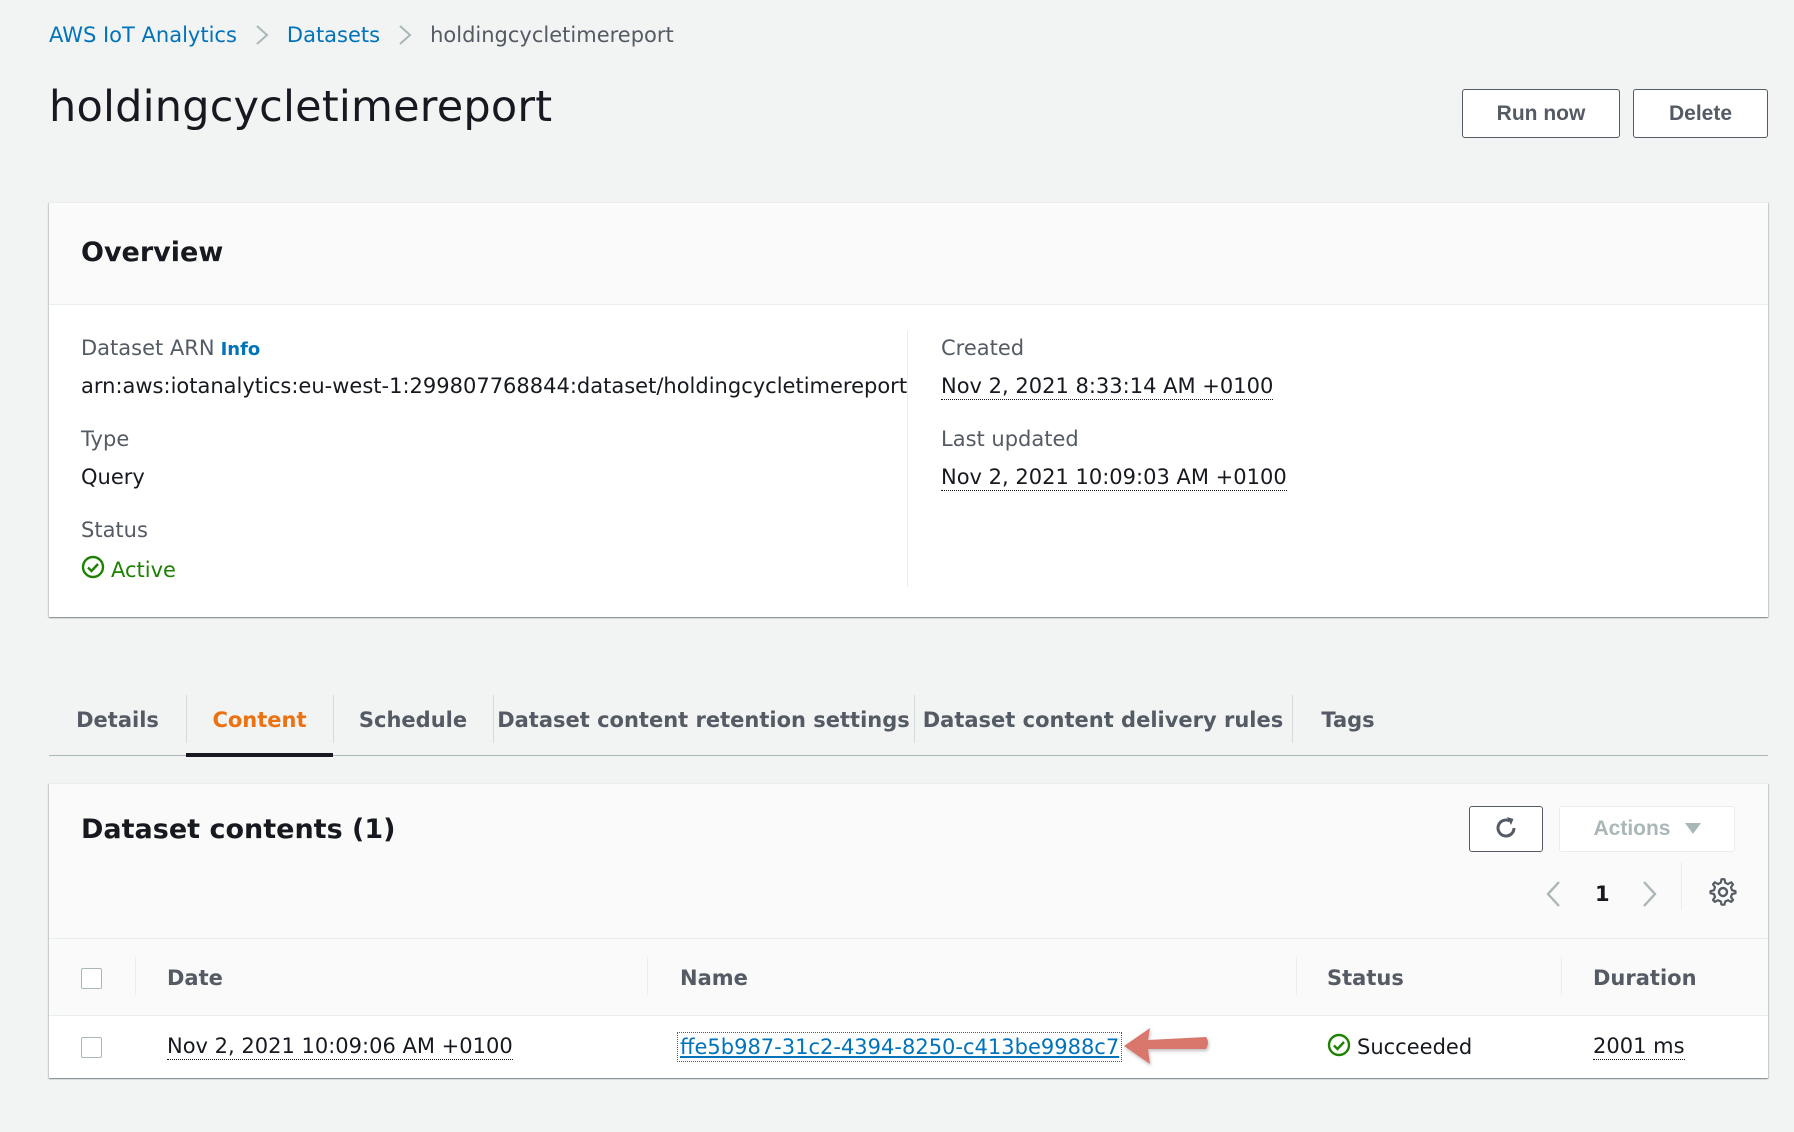 This screenshot has width=1794, height=1132. What do you see at coordinates (333, 35) in the screenshot?
I see `breadcrumb-link-datasets: Datasets` at bounding box center [333, 35].